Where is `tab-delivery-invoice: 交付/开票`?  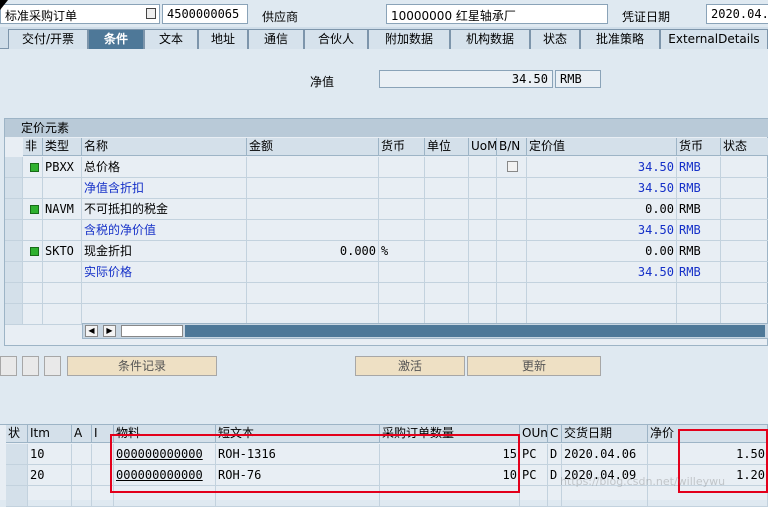
tab-delivery-invoice: 交付/开票 is located at coordinates (48, 39).